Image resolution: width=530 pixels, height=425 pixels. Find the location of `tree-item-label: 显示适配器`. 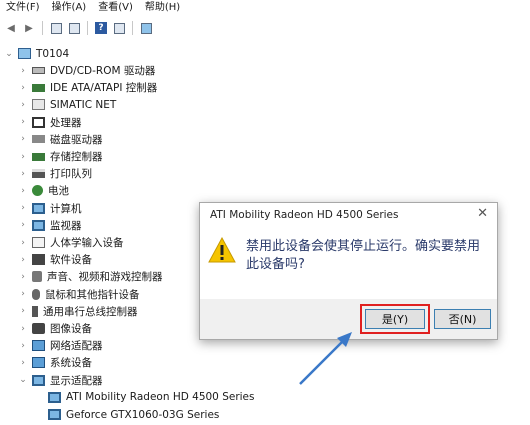

tree-item-label: 显示适配器 is located at coordinates (76, 380).